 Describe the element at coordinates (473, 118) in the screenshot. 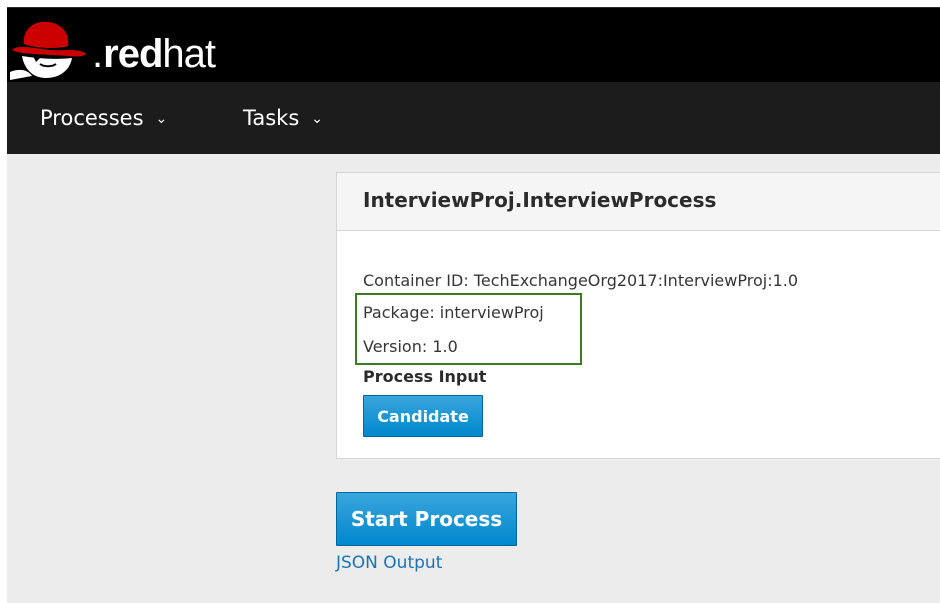

I see `main-navbar: Processes ⌄ Tasks ⌄` at that location.